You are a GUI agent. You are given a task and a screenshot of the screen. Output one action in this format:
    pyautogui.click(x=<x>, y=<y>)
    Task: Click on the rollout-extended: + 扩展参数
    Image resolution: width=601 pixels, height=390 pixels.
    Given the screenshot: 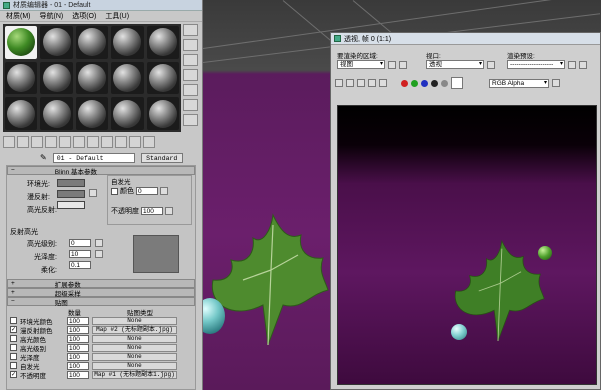 What is the action you would take?
    pyautogui.click(x=101, y=284)
    